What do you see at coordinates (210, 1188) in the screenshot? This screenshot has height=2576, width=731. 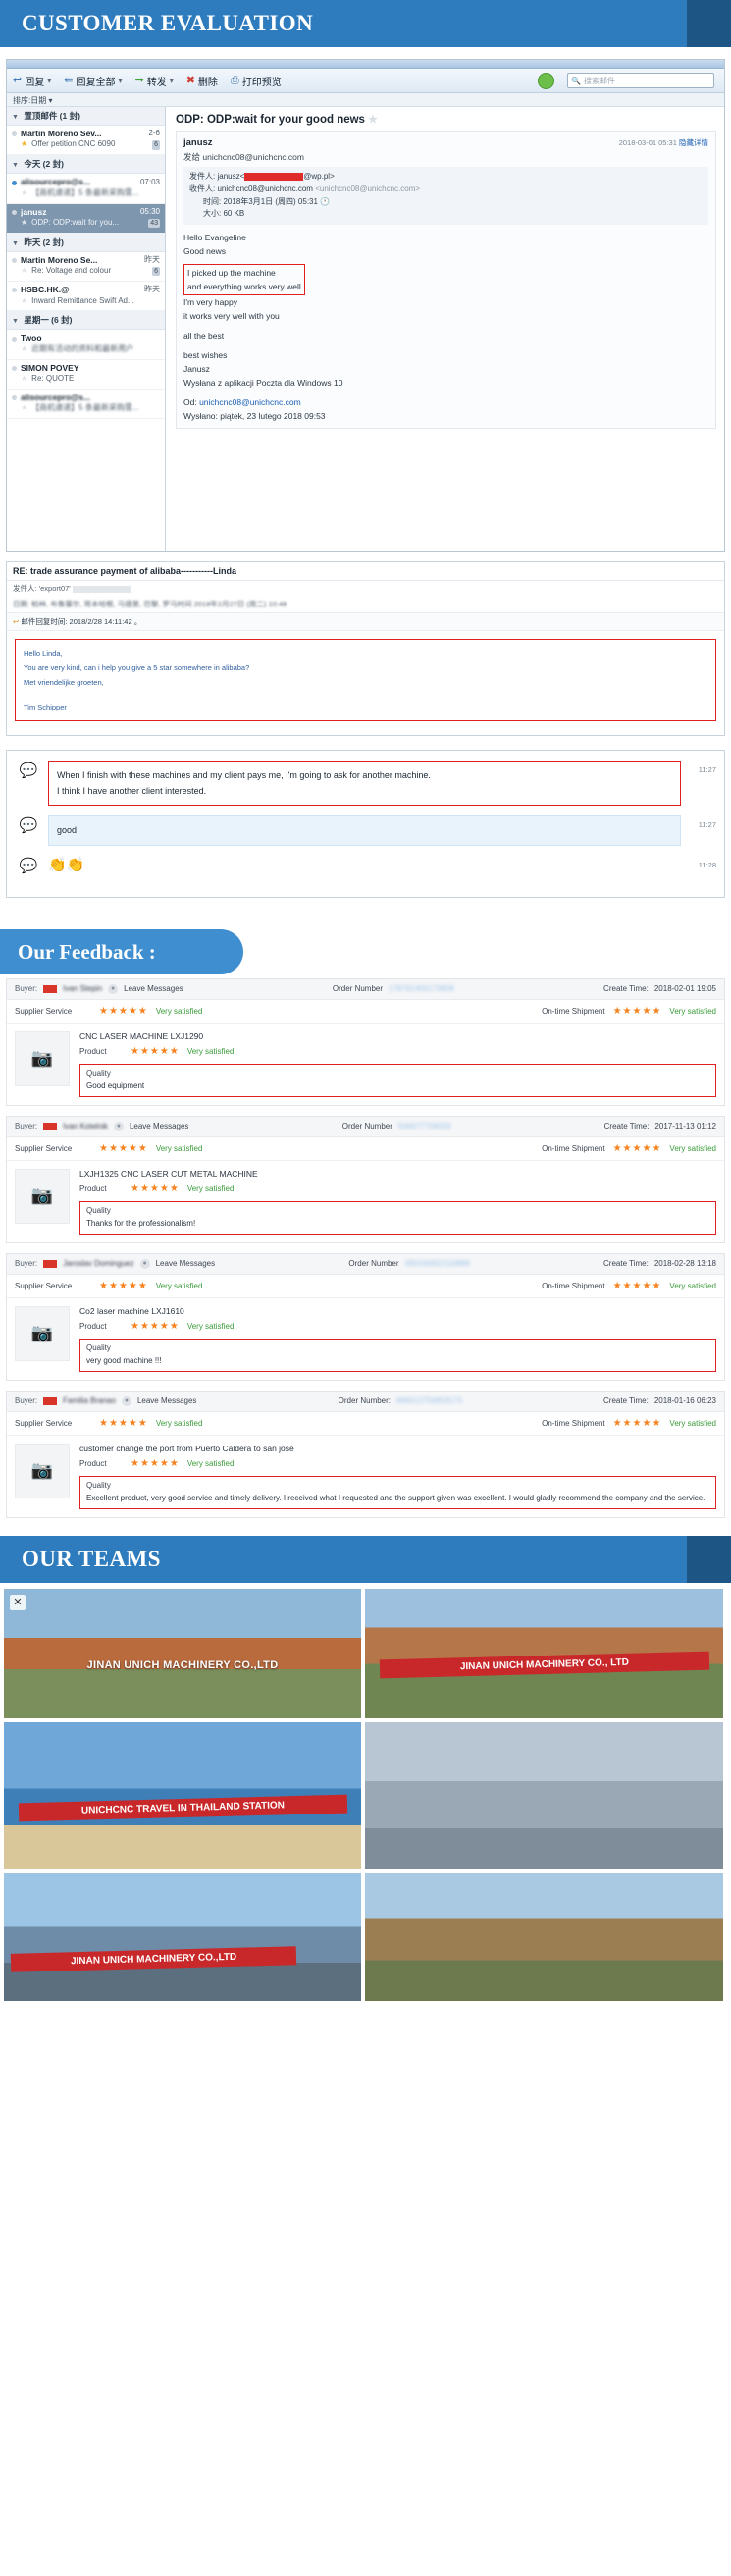 I see `product-rating-value: Very satisfied` at bounding box center [210, 1188].